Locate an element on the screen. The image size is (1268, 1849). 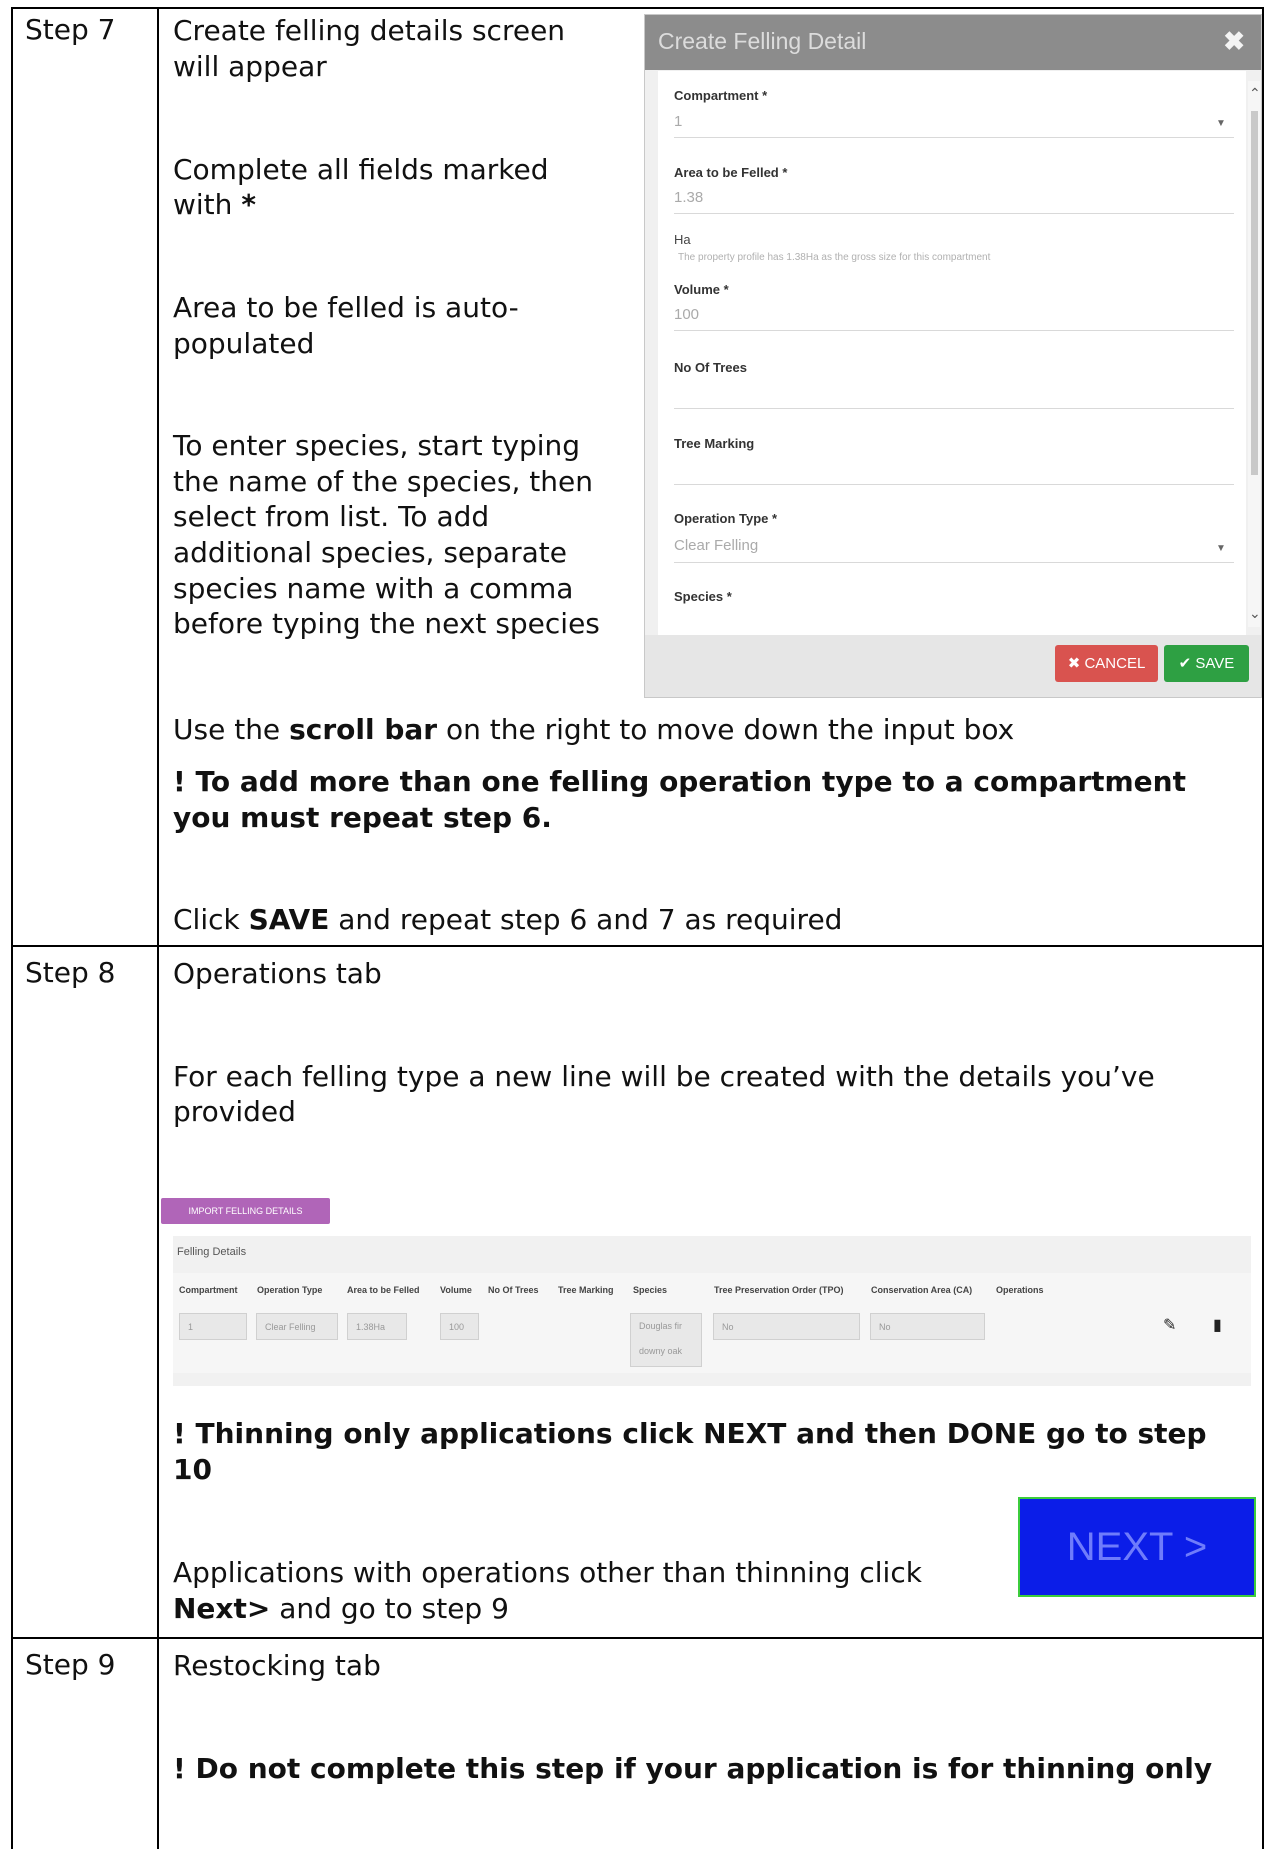
step-7-text-line: with * is located at coordinates (214, 205).